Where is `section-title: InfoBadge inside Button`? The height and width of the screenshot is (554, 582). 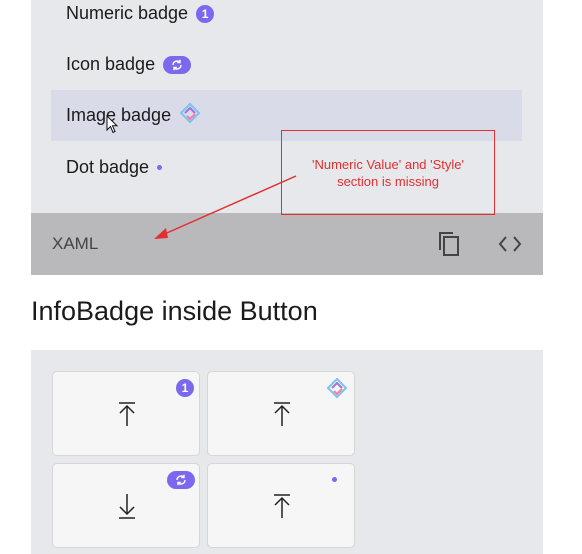 section-title: InfoBadge inside Button is located at coordinates (174, 311).